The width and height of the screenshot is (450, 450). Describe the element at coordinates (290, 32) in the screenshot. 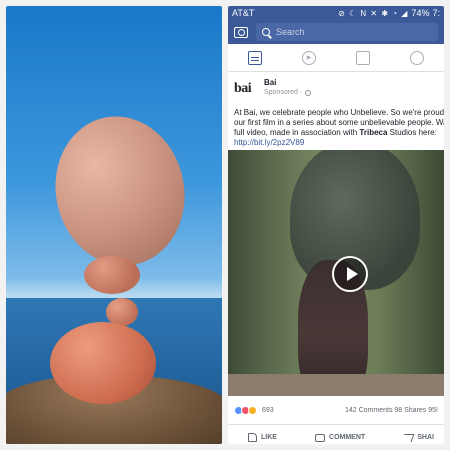

I see `search-placeholder: Search` at that location.